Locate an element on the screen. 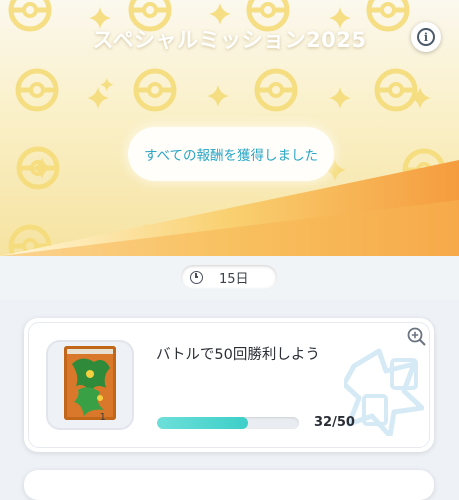  battle-emblem-icon is located at coordinates (384, 392).